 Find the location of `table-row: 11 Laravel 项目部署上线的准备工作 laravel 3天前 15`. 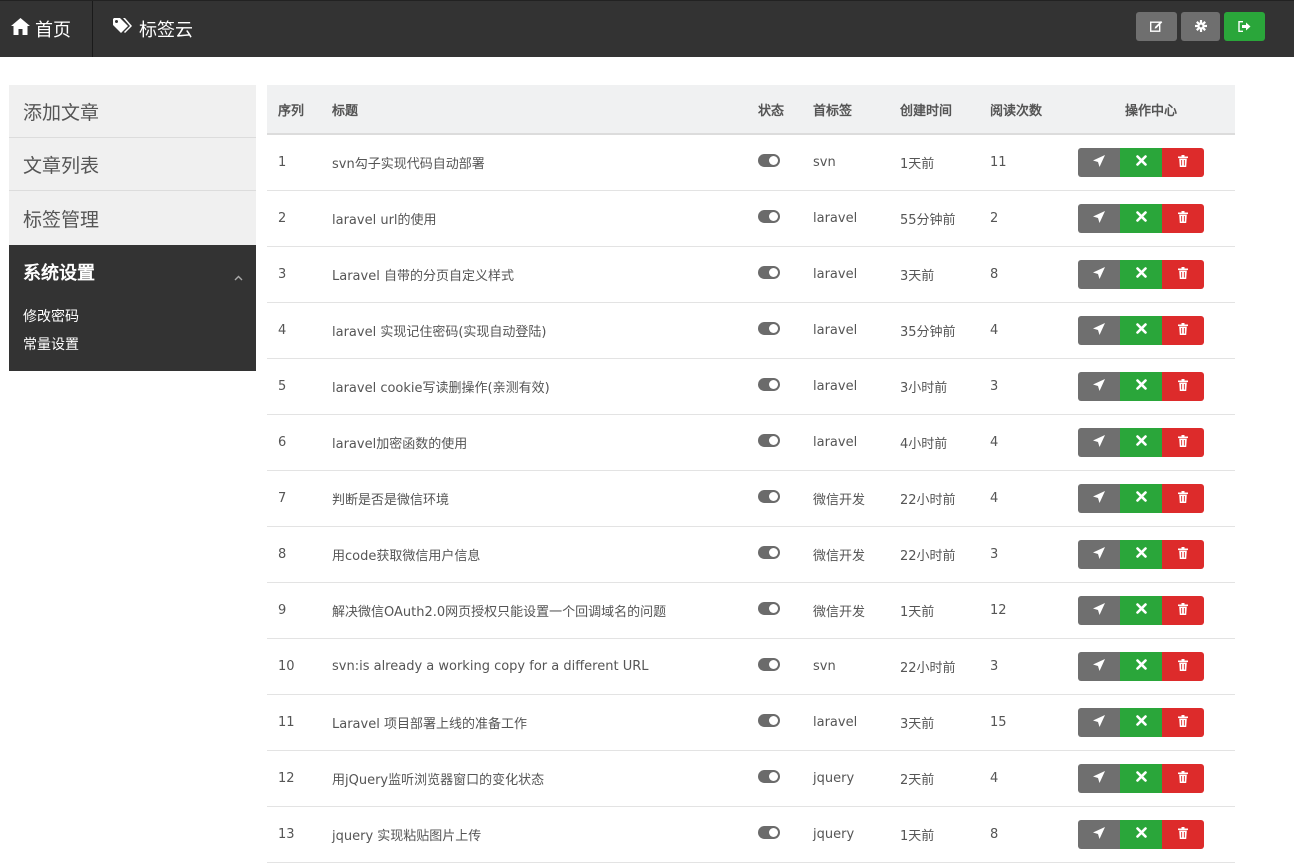

table-row: 11 Laravel 项目部署上线的准备工作 laravel 3天前 15 is located at coordinates (751, 723).